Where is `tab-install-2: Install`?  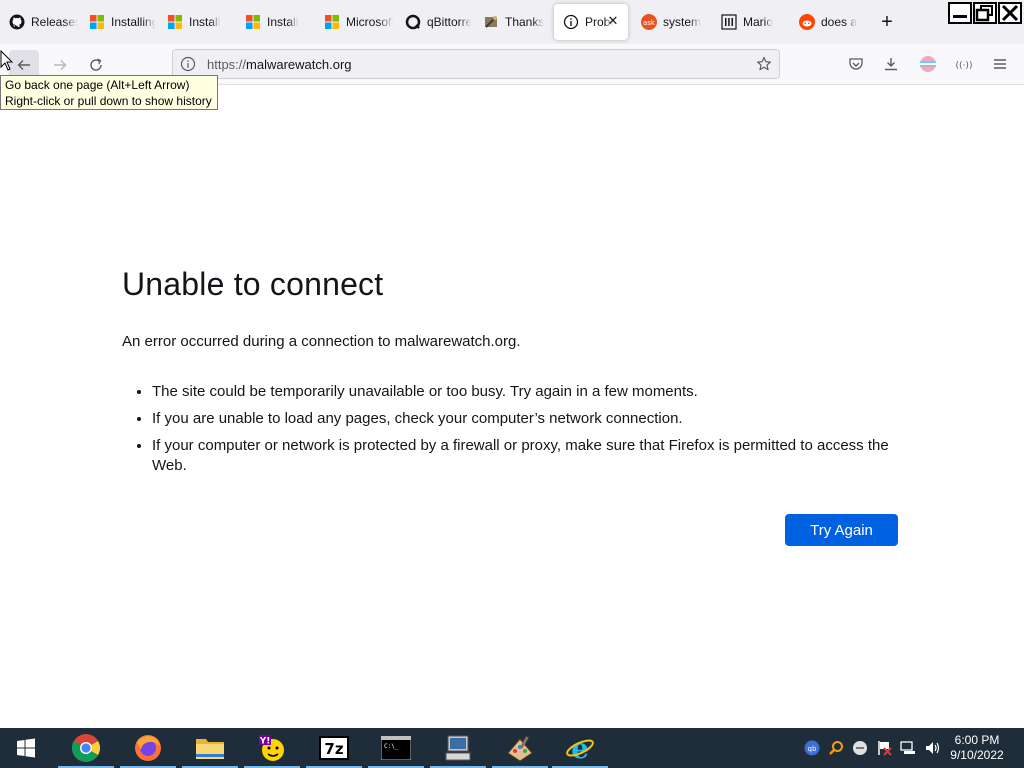 tab-install-2: Install is located at coordinates (274, 22).